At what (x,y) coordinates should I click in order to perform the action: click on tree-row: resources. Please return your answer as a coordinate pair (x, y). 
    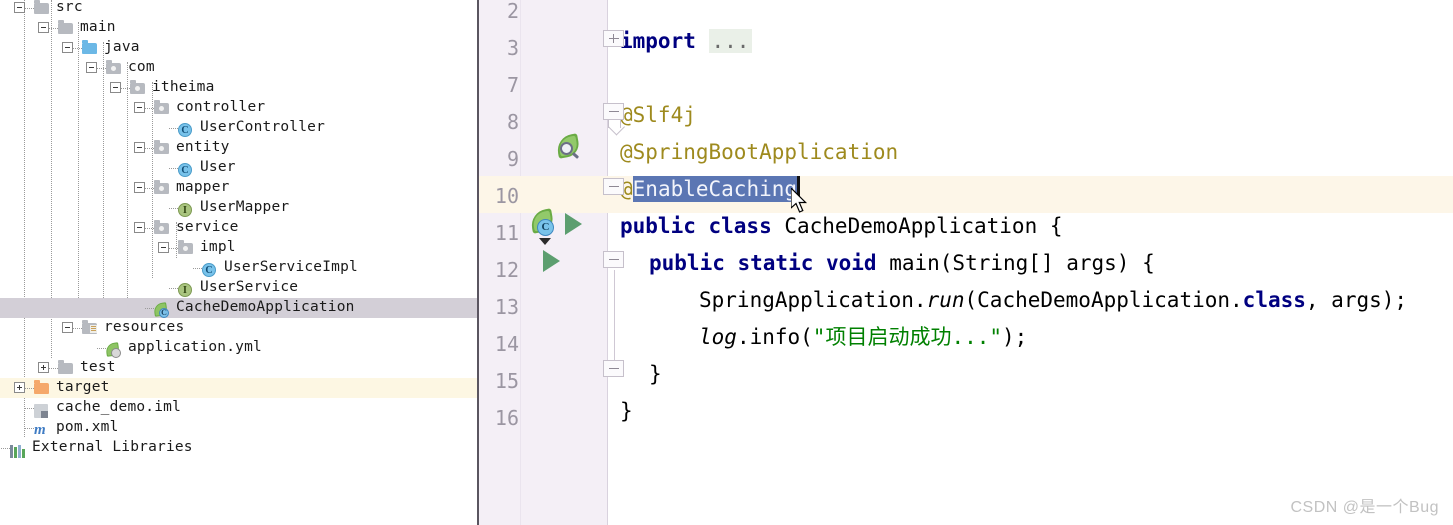
    Looking at the image, I should click on (238, 328).